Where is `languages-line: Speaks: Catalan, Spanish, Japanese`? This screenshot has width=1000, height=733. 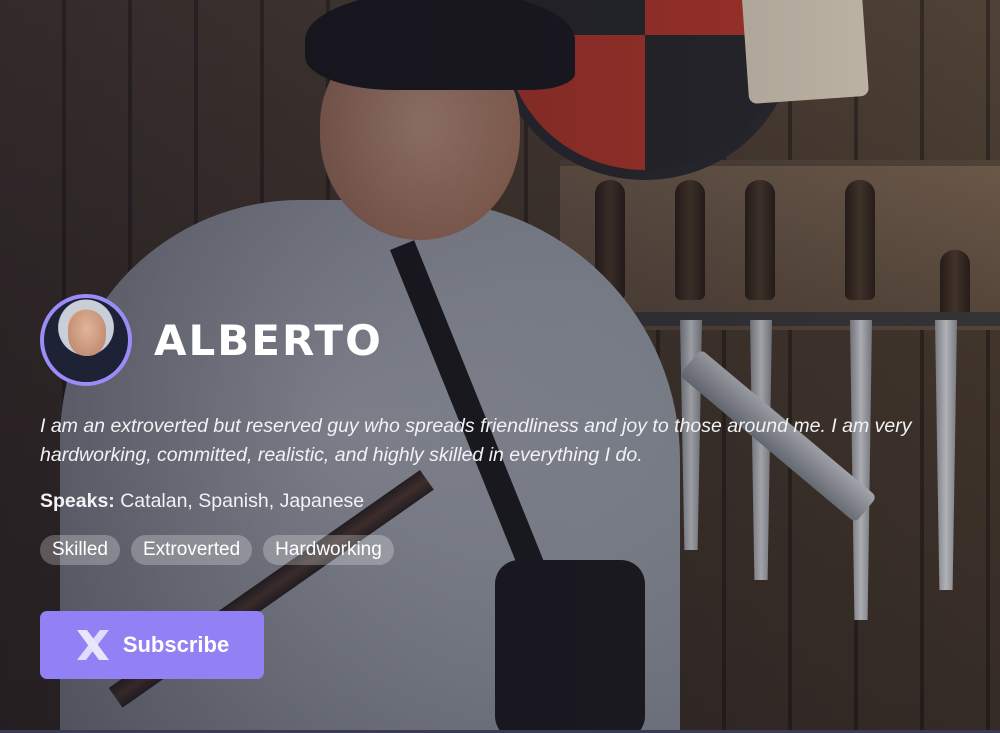
languages-line: Speaks: Catalan, Spanish, Japanese is located at coordinates (500, 501).